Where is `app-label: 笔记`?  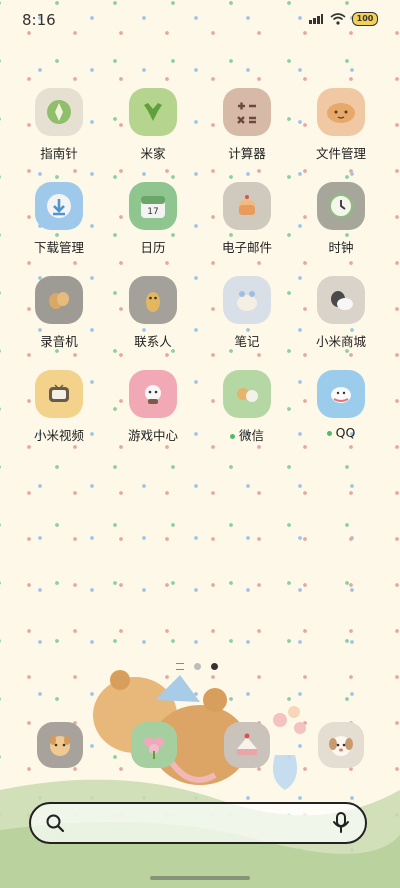 app-label: 笔记 is located at coordinates (247, 341).